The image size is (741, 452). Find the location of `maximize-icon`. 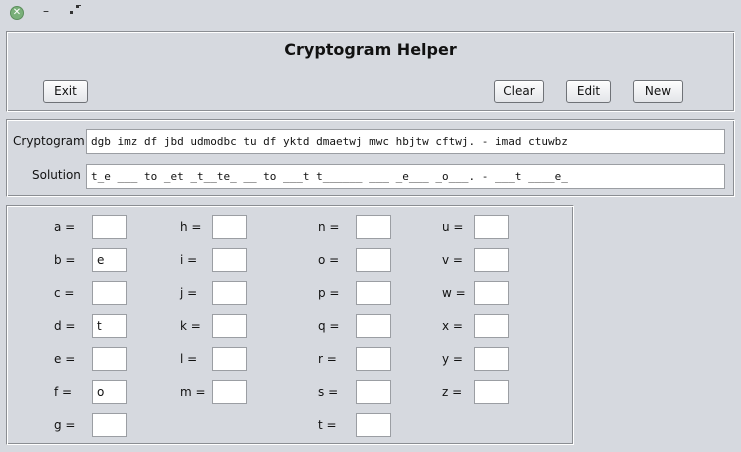

maximize-icon is located at coordinates (76, 11).